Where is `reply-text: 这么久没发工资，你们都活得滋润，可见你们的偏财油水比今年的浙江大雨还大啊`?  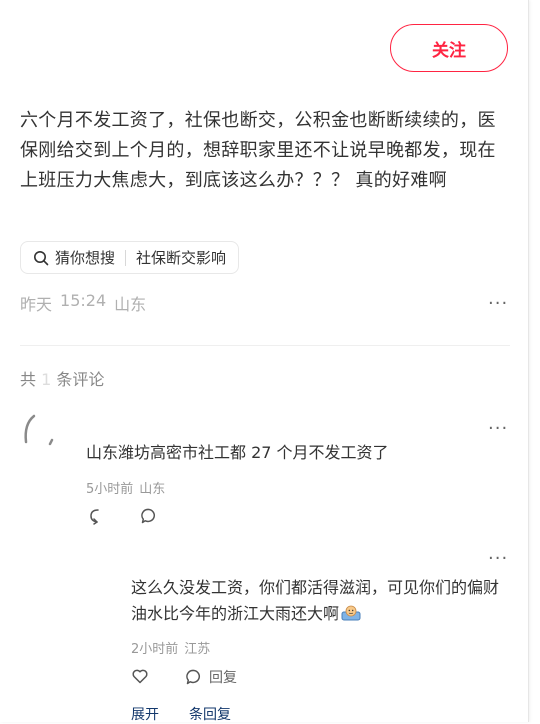 reply-text: 这么久没发工资，你们都活得滋润，可见你们的偏财油水比今年的浙江大雨还大啊 is located at coordinates (321, 602).